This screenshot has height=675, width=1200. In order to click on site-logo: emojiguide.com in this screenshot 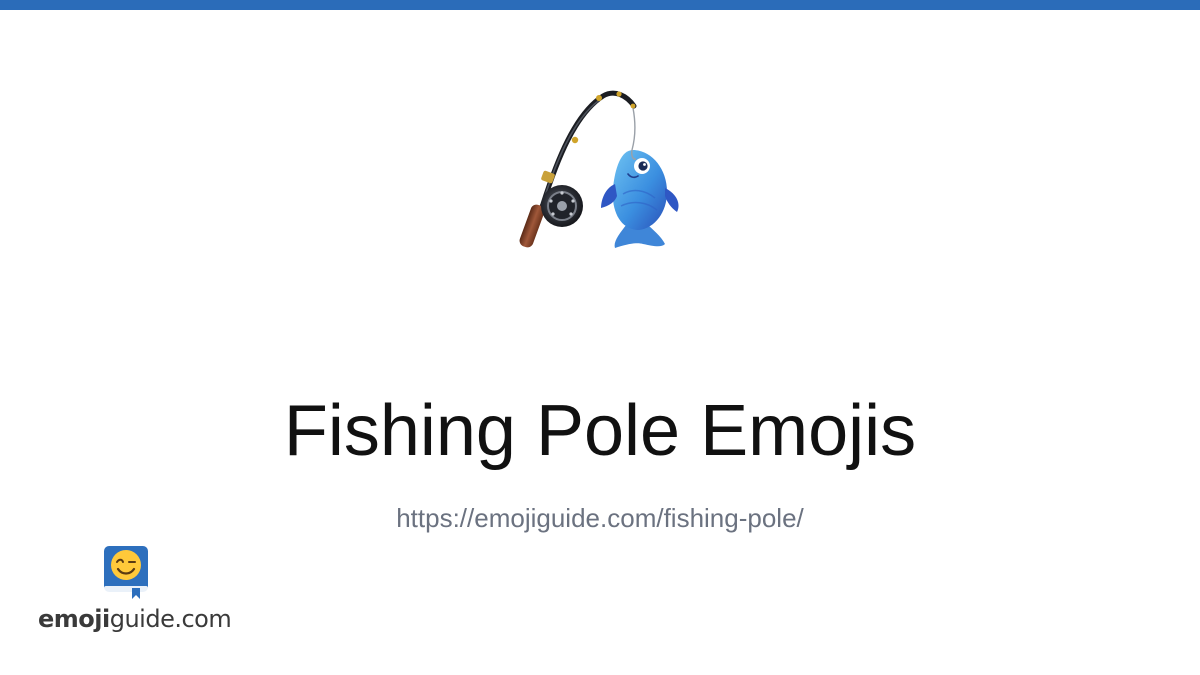, I will do `click(135, 590)`.